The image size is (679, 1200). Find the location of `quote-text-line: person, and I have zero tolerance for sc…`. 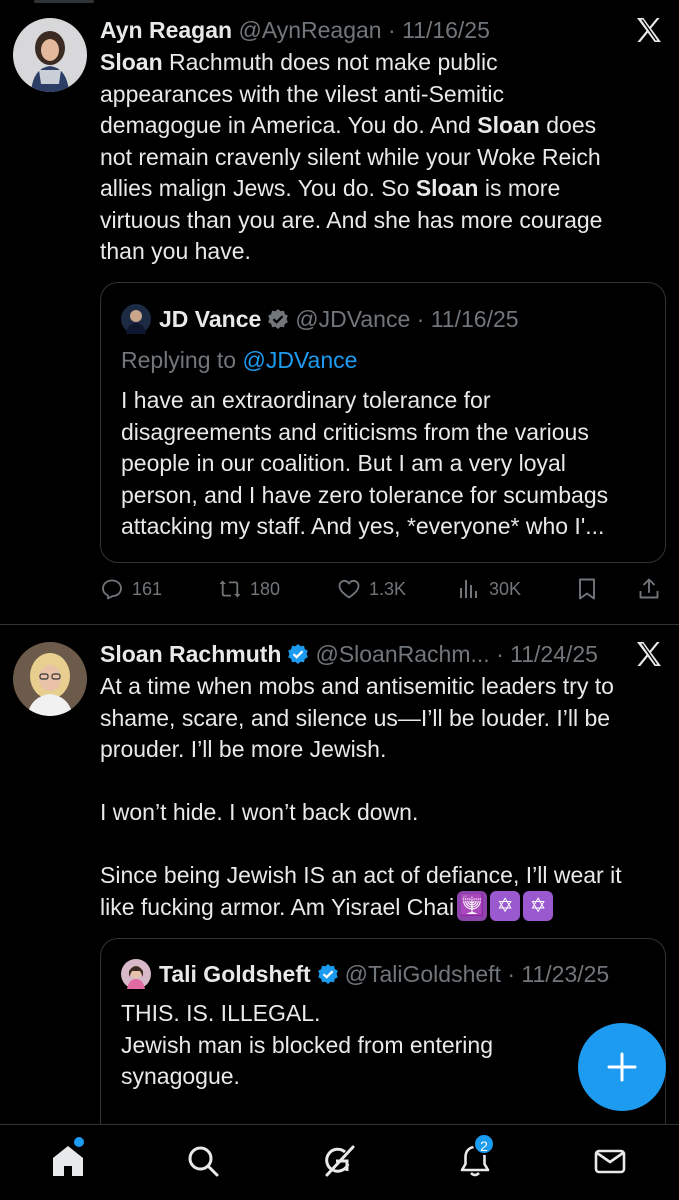

quote-text-line: person, and I have zero tolerance for sc… is located at coordinates (365, 494).